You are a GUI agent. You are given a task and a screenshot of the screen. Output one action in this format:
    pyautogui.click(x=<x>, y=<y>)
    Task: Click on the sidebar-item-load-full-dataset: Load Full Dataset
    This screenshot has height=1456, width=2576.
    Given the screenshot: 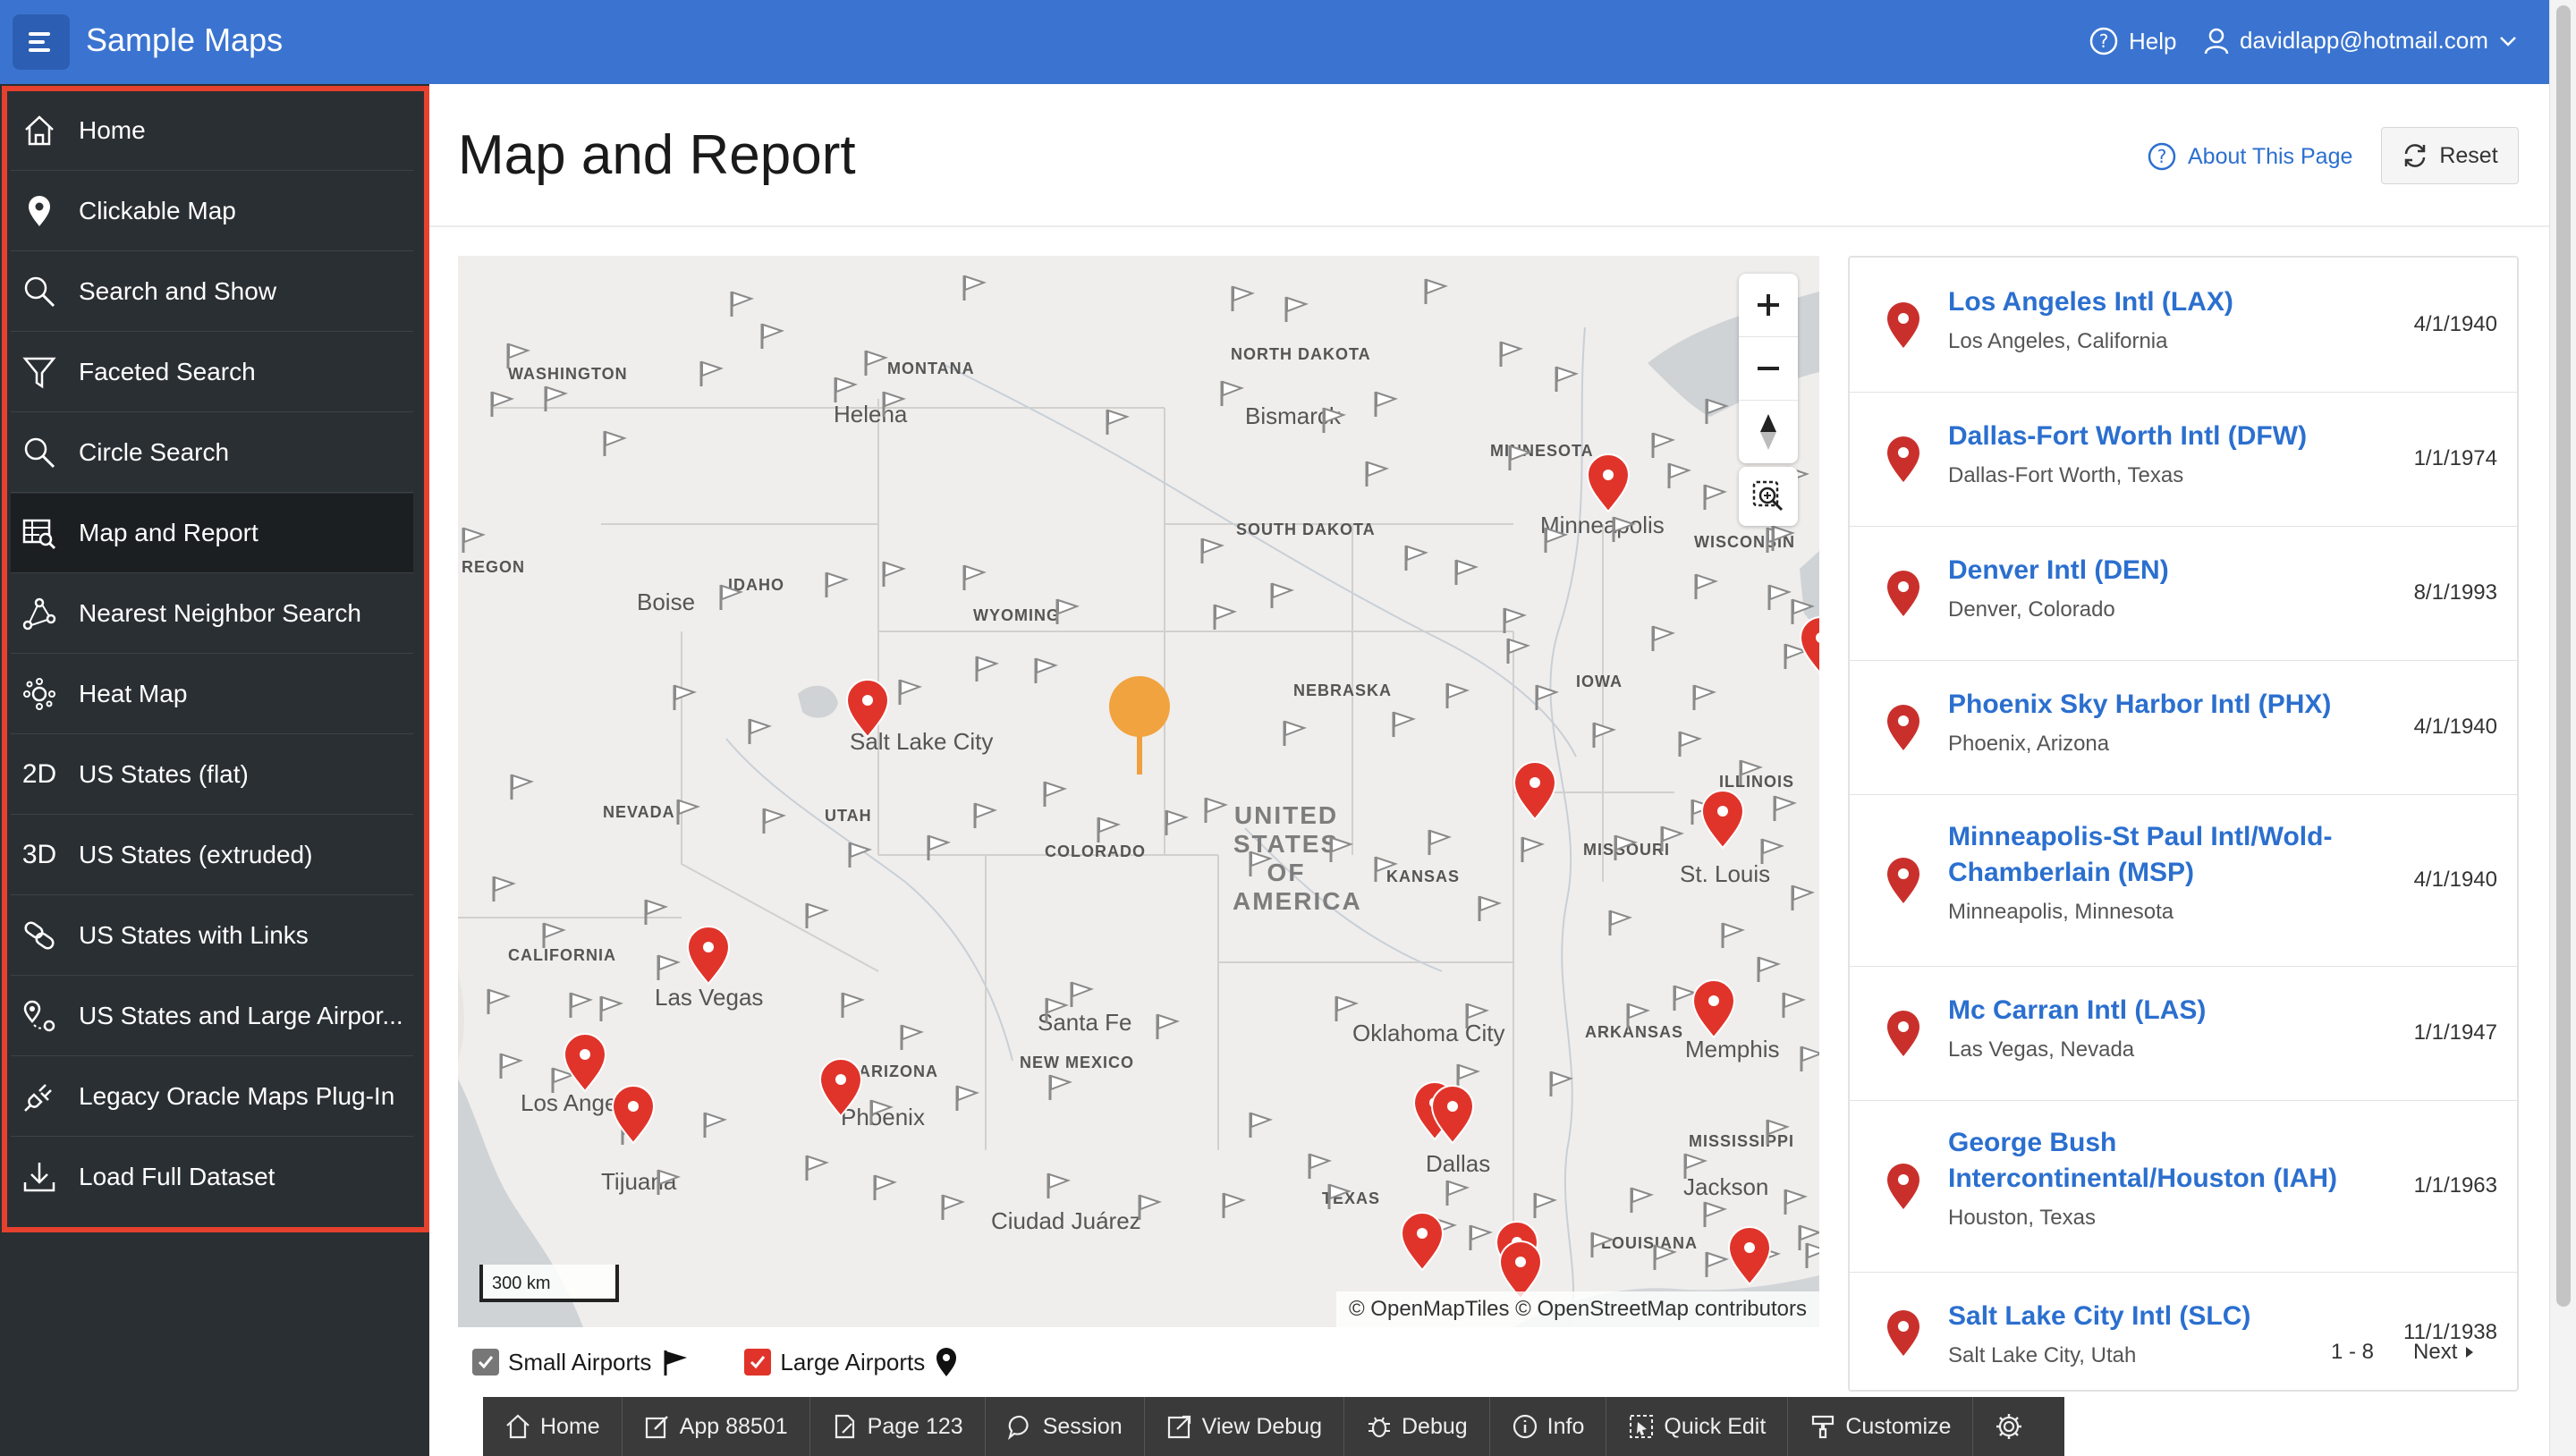 What is the action you would take?
    pyautogui.click(x=212, y=1177)
    